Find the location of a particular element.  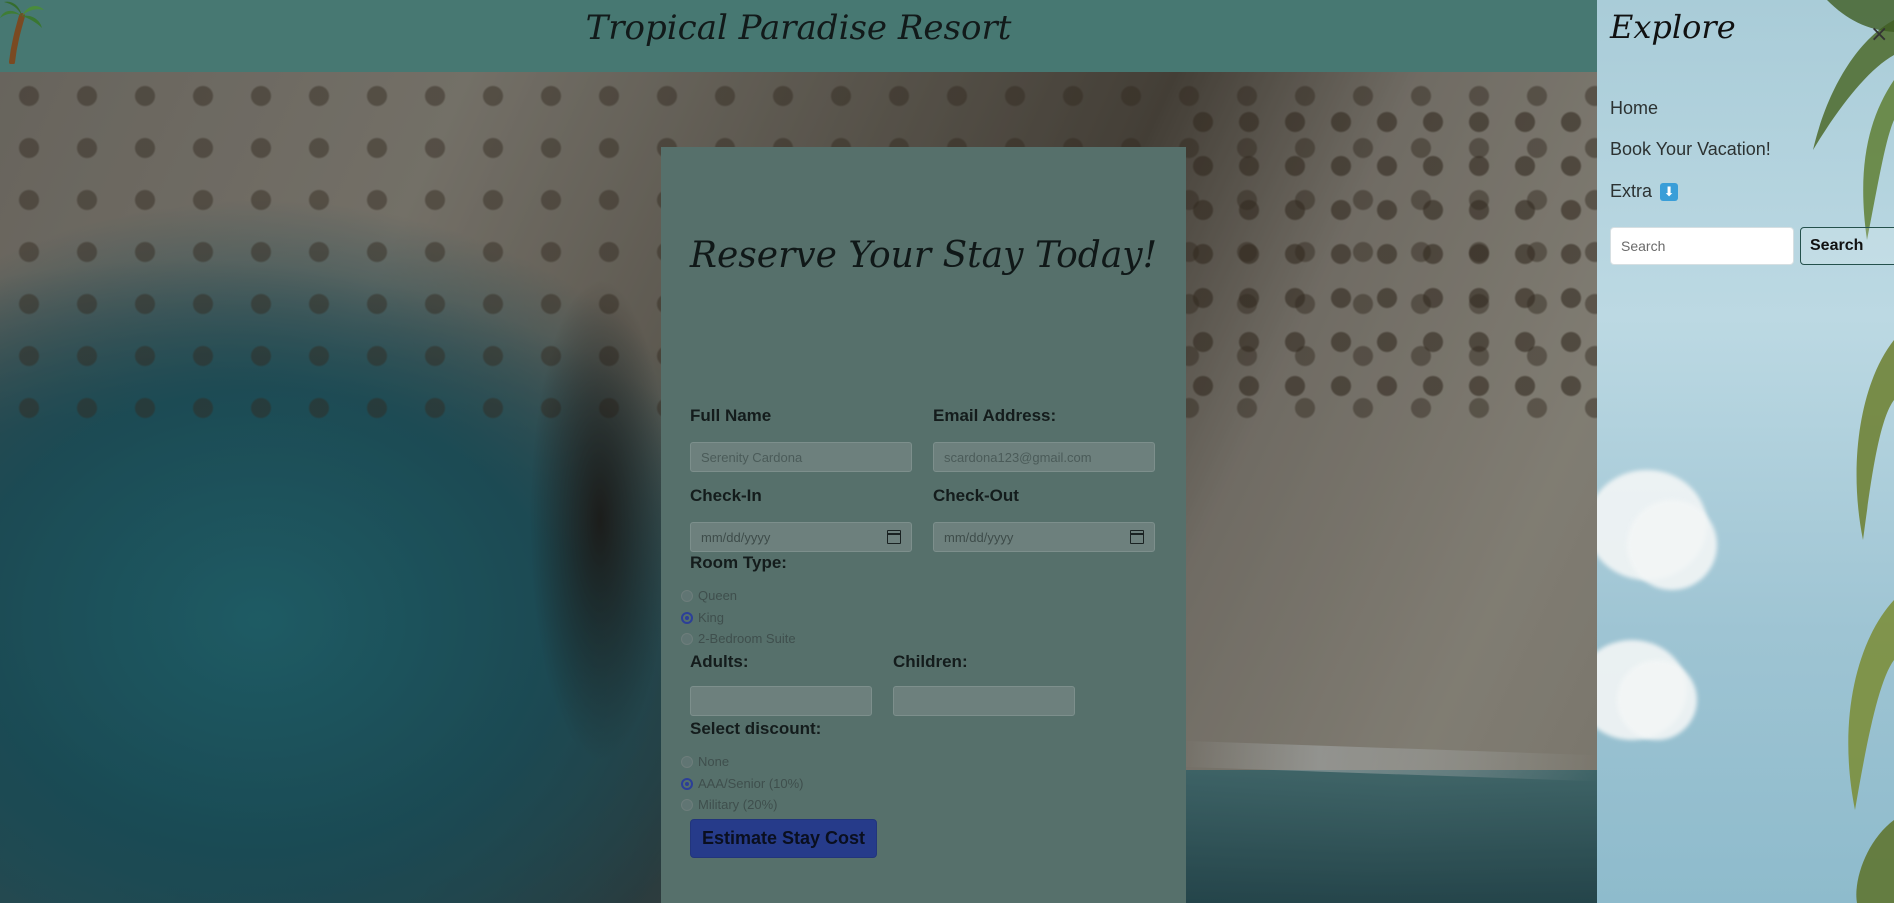

search-input is located at coordinates (1702, 246).